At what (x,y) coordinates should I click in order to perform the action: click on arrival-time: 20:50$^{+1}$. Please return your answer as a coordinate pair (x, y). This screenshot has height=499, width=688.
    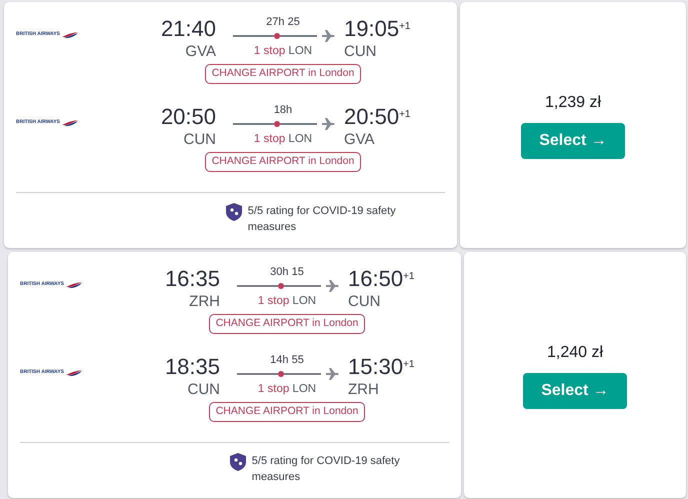
    Looking at the image, I should click on (378, 117).